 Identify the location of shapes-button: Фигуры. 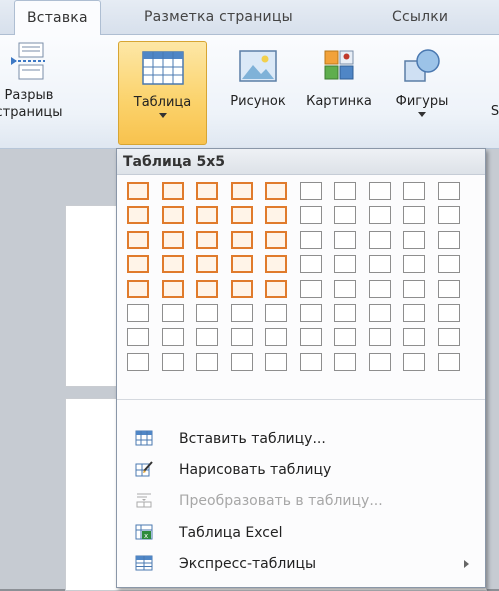
(422, 79).